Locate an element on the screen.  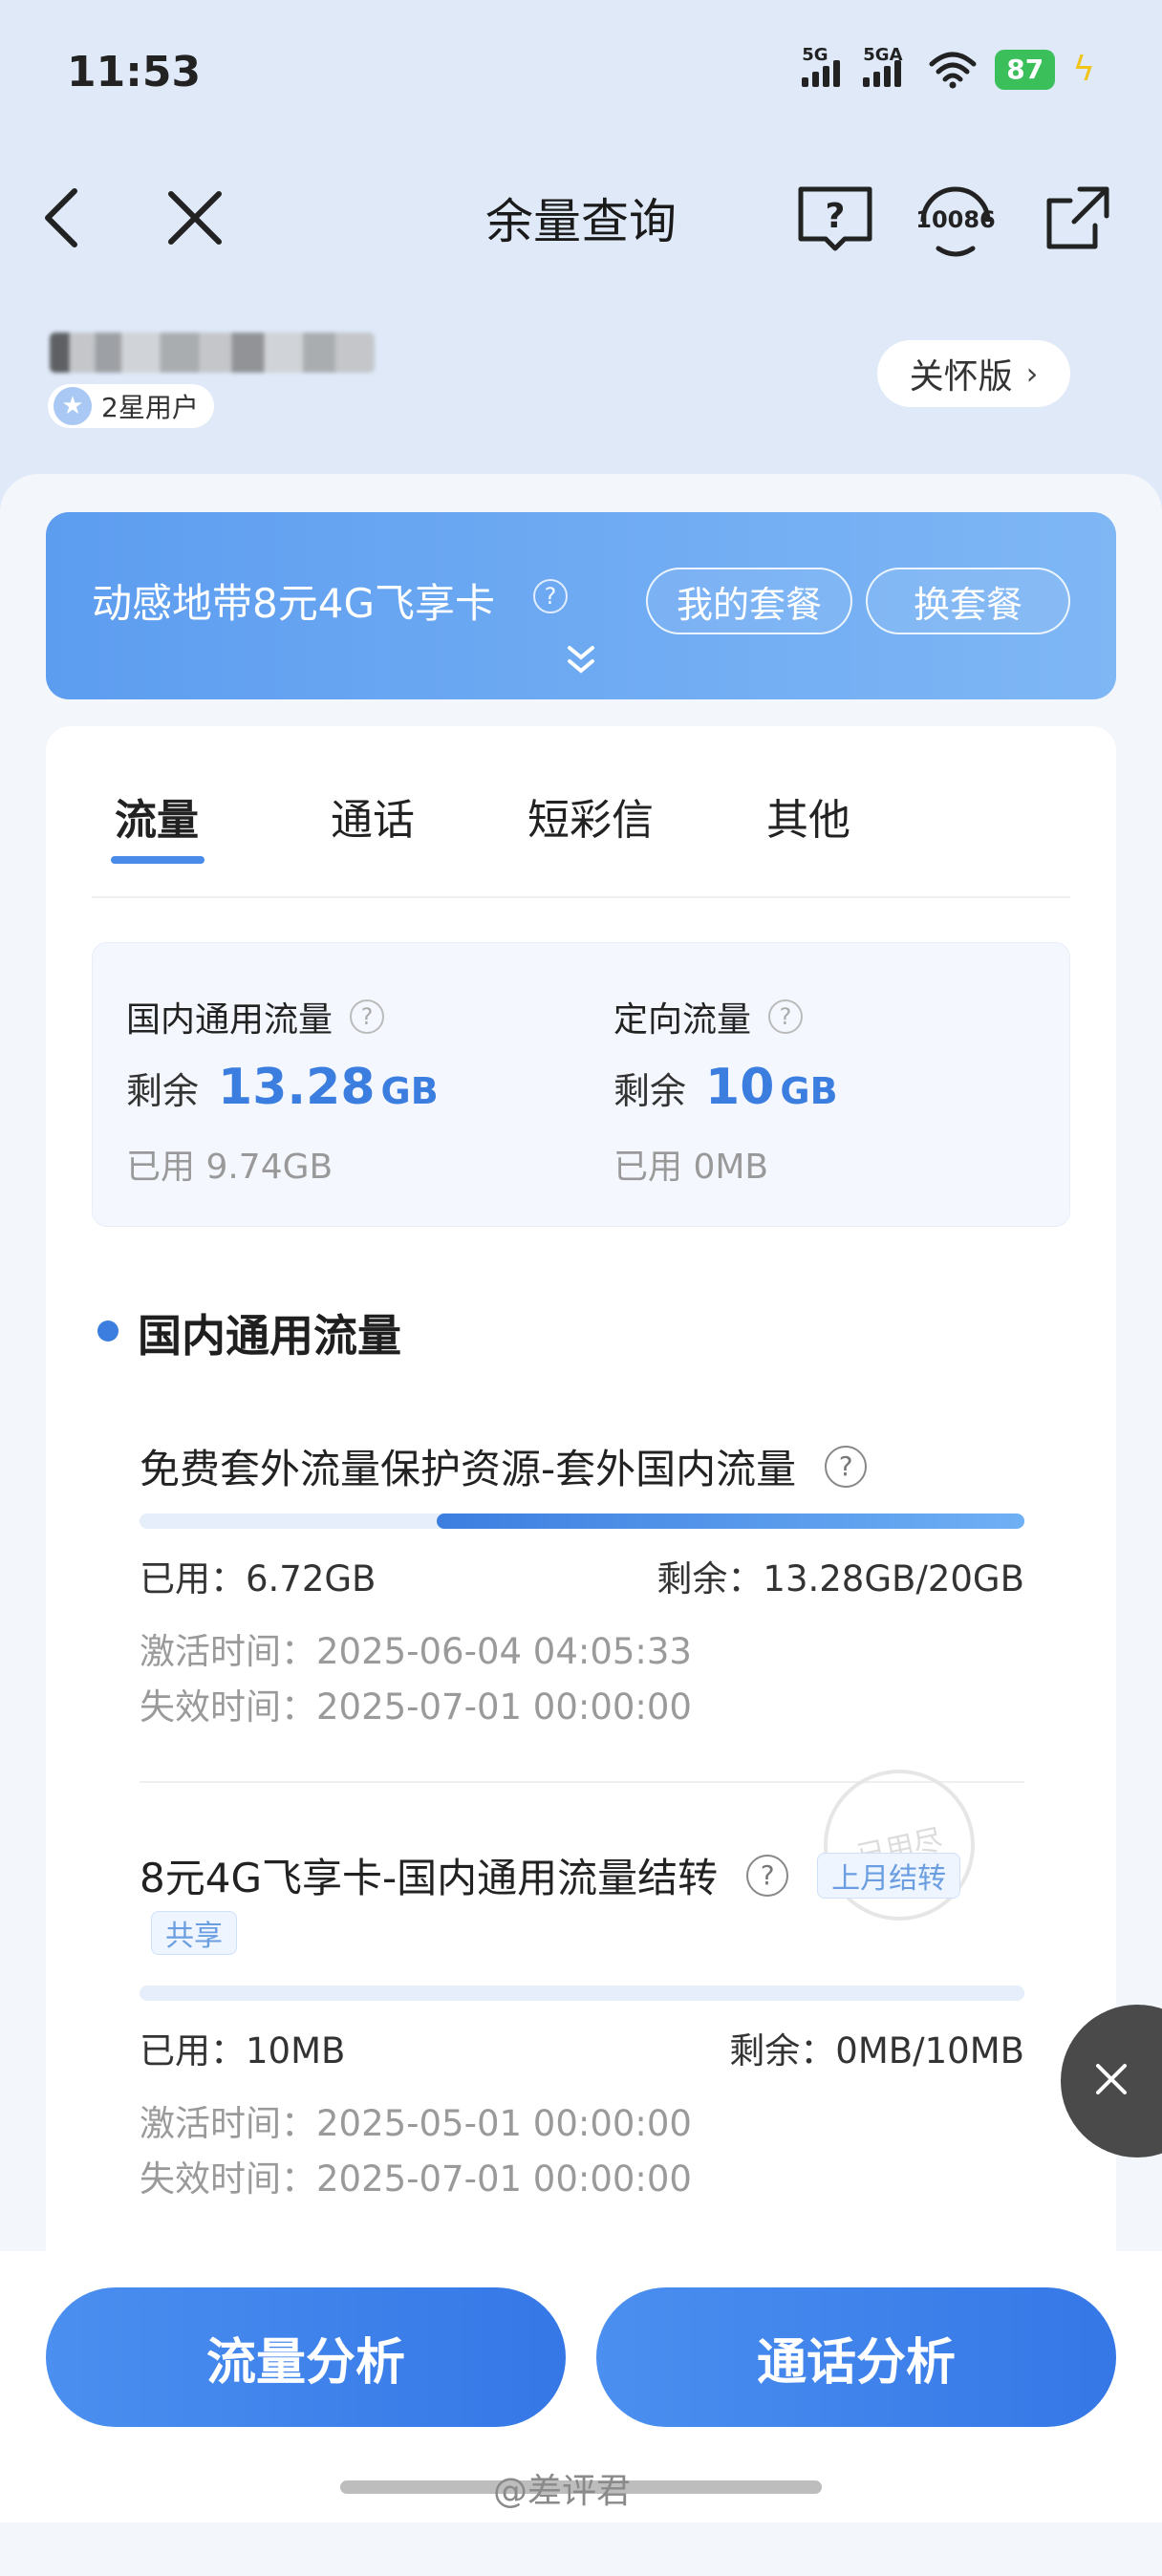
tab-sms: 短彩信 is located at coordinates (590, 816).